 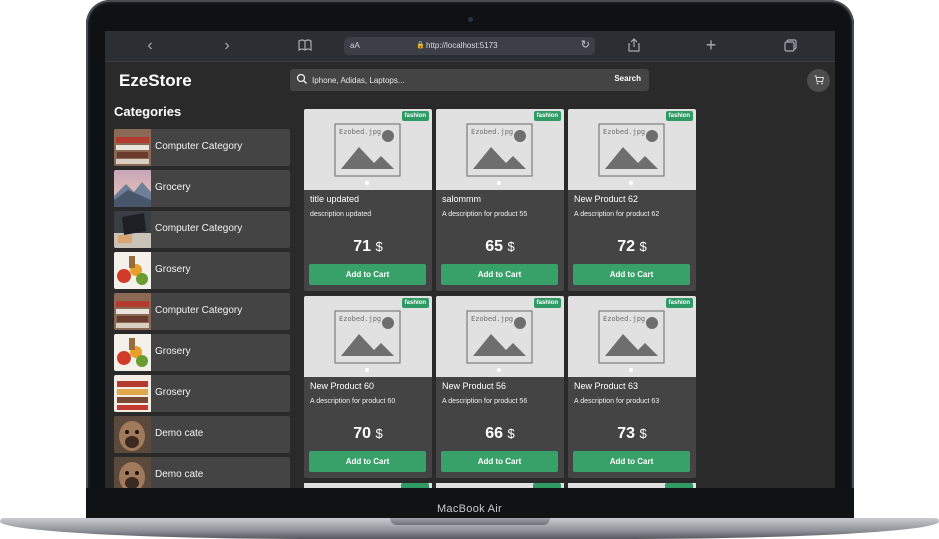 I want to click on category-label: Computer Category, so click(x=199, y=146).